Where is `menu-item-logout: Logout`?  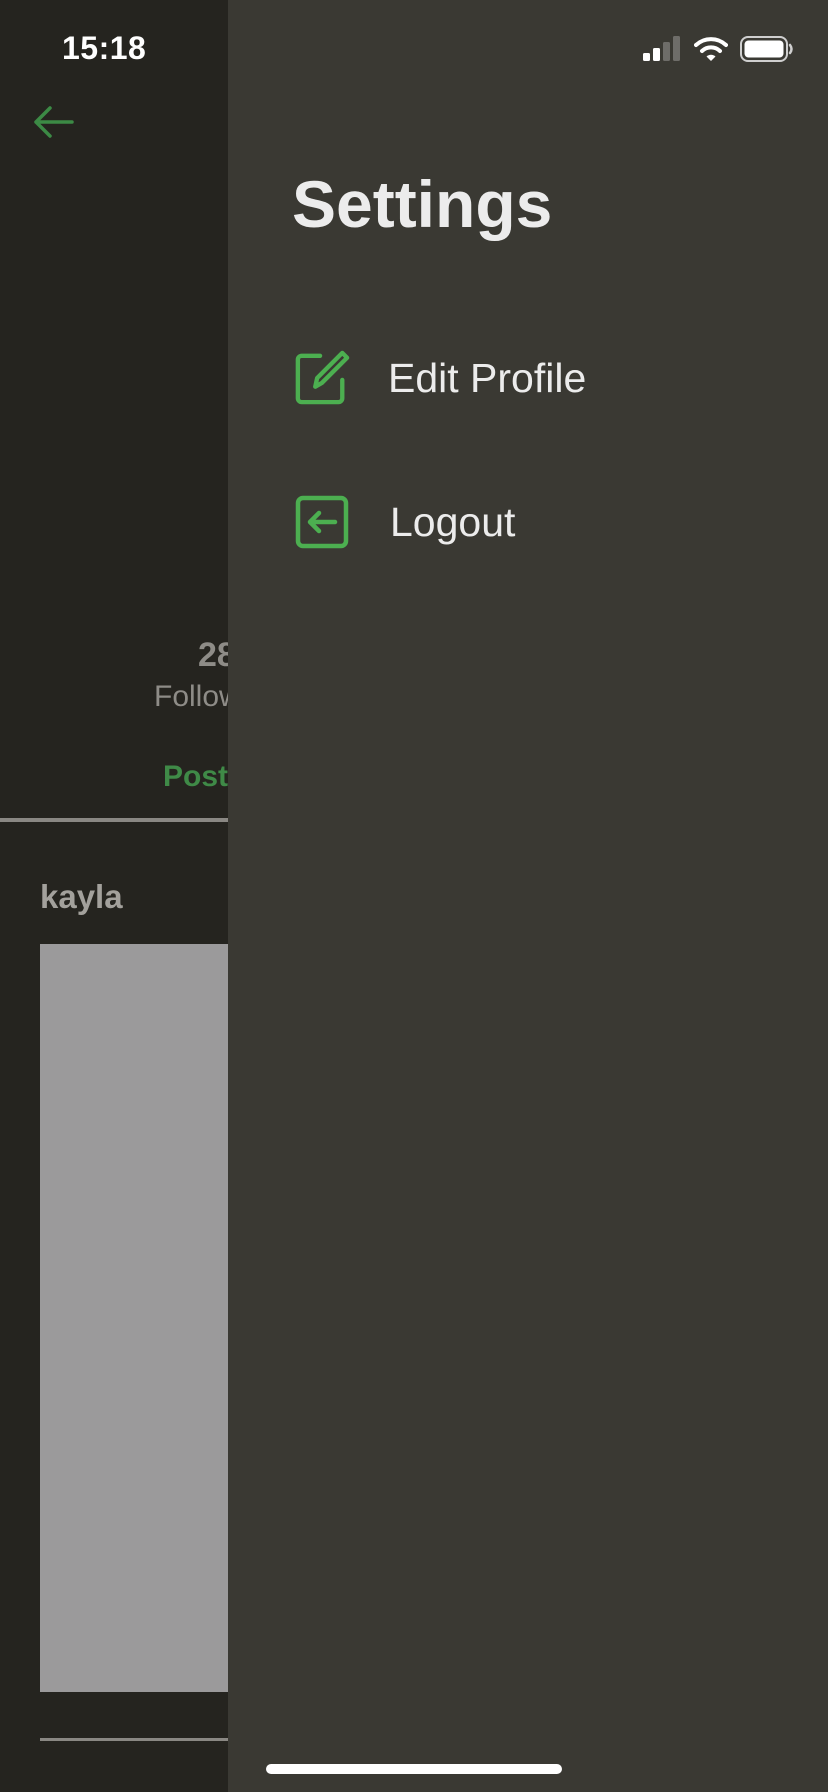
menu-item-logout: Logout is located at coordinates (404, 522).